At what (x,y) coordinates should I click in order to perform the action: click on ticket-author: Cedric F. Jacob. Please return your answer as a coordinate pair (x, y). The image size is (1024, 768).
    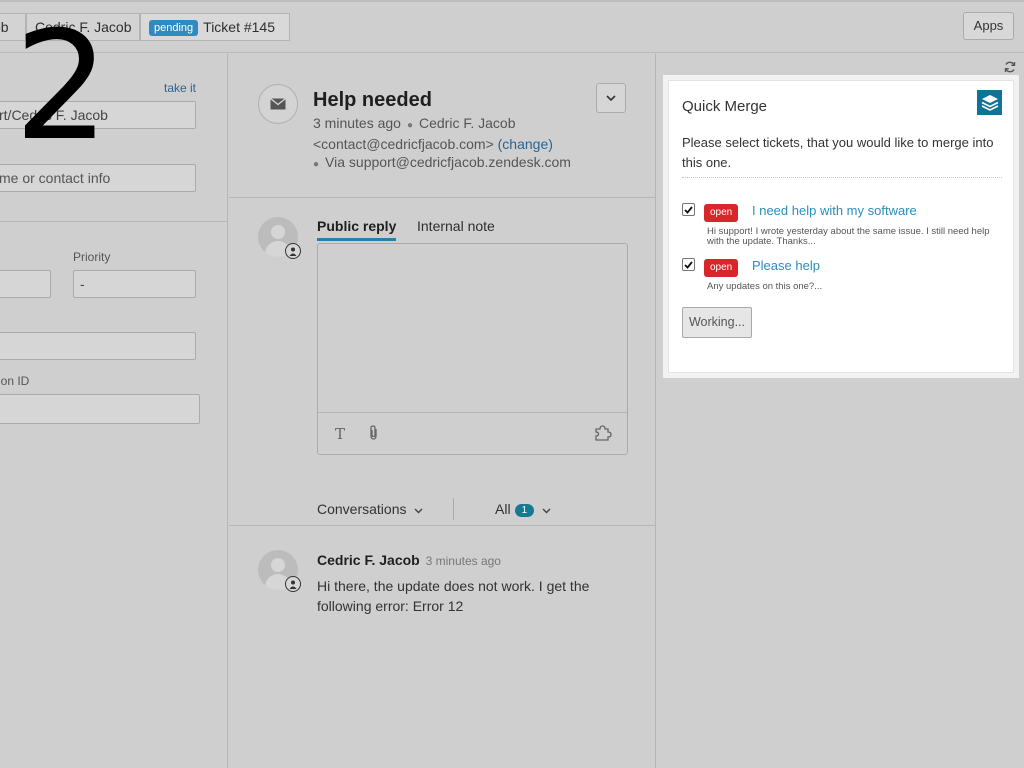
    Looking at the image, I should click on (467, 123).